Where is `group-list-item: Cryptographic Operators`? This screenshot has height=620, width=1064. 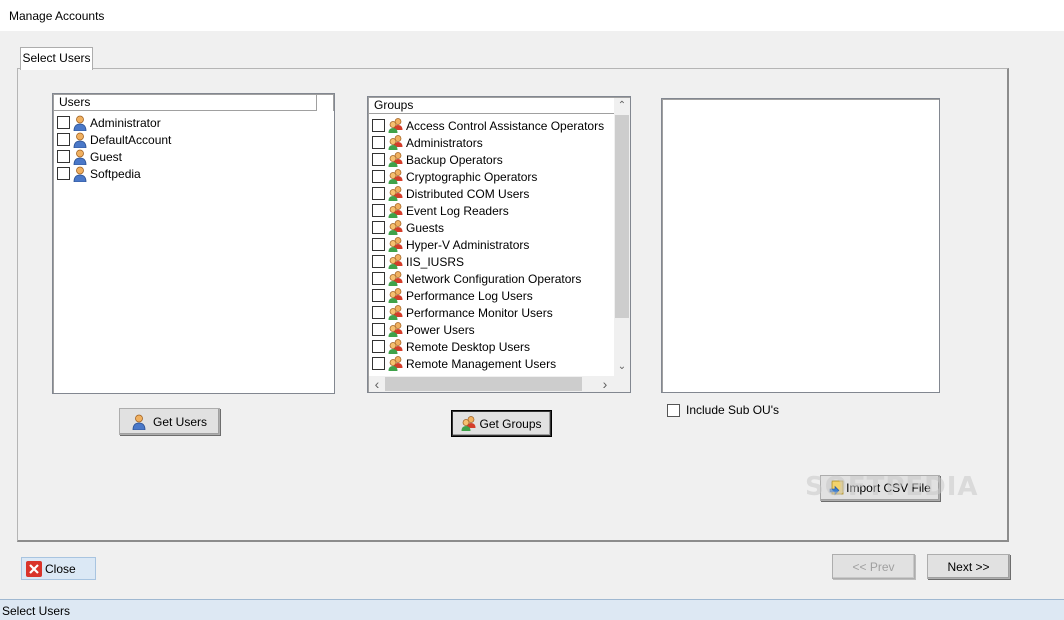
group-list-item: Cryptographic Operators is located at coordinates (454, 176).